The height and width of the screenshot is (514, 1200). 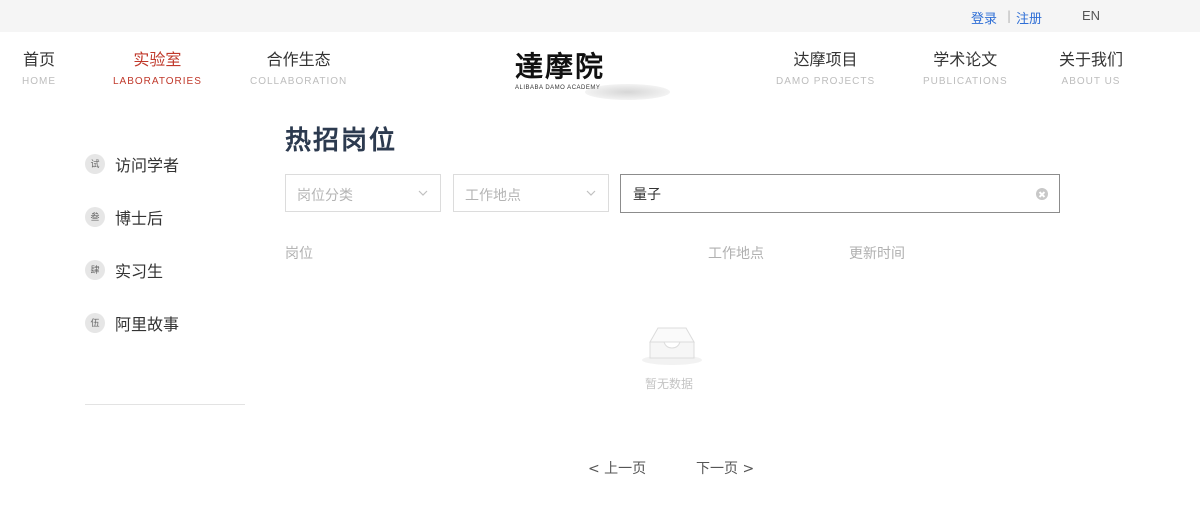 What do you see at coordinates (1029, 17) in the screenshot?
I see `register-link: 注册` at bounding box center [1029, 17].